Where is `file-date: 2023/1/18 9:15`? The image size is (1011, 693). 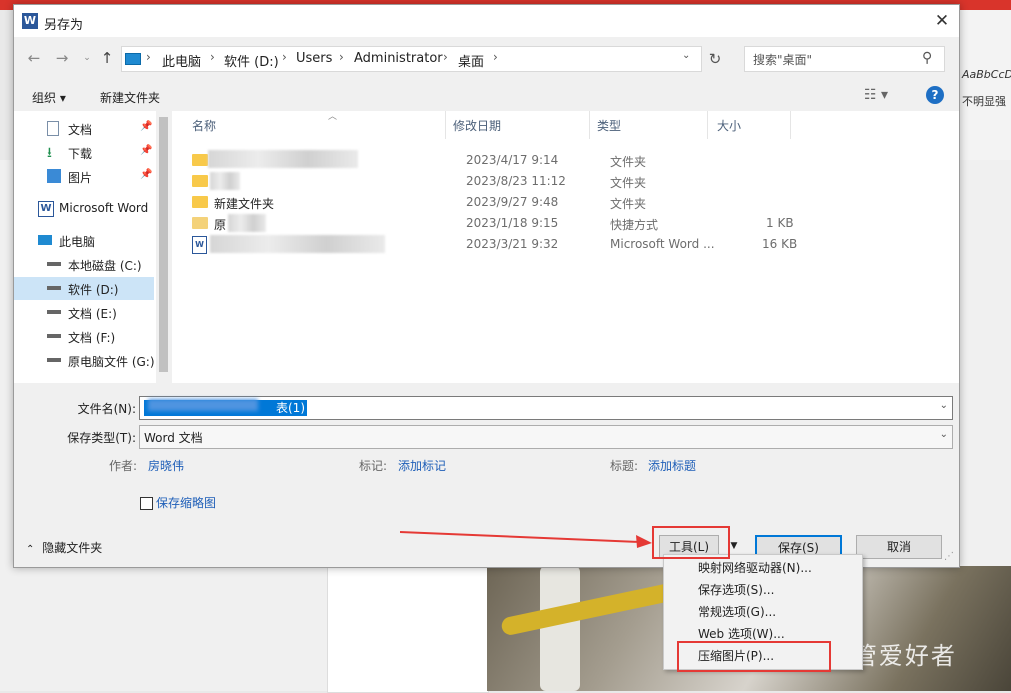 file-date: 2023/1/18 9:15 is located at coordinates (512, 223).